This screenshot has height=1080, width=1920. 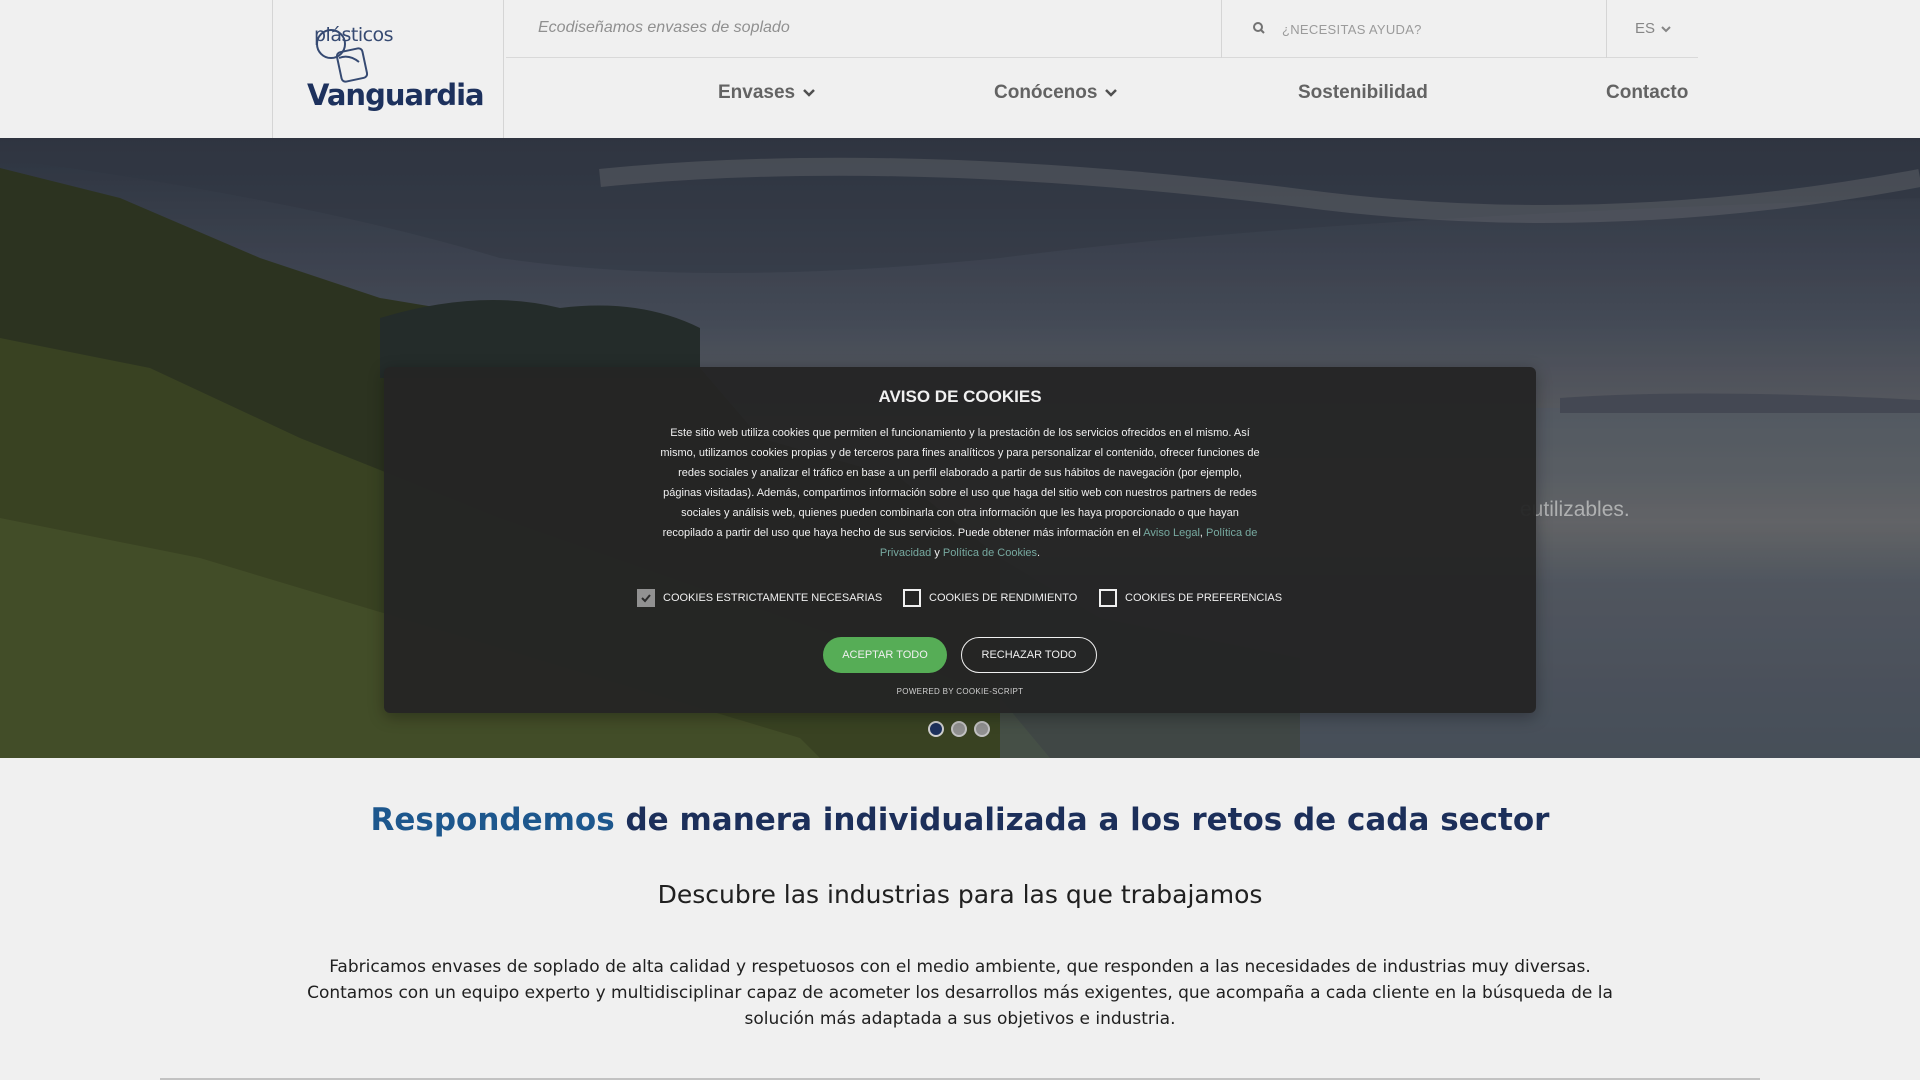 I want to click on check-label: COOKIES DE RENDIMIENTO, so click(x=1003, y=598).